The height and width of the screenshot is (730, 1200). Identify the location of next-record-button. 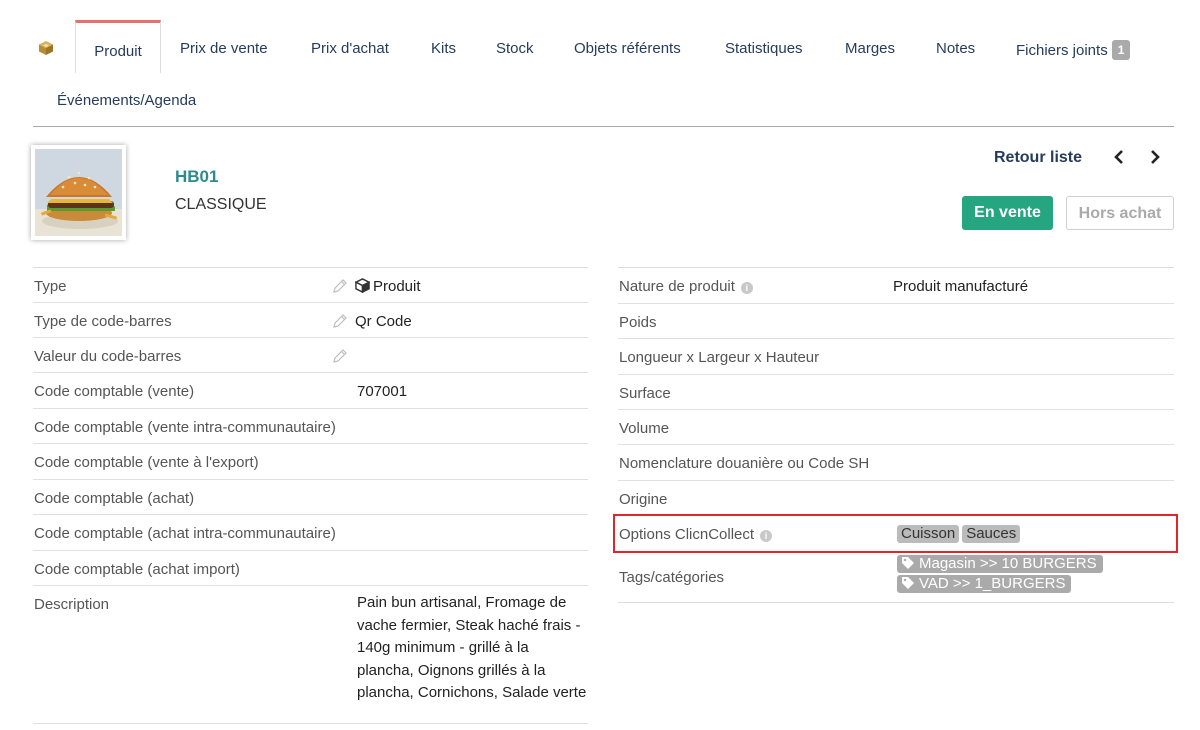
(1155, 159).